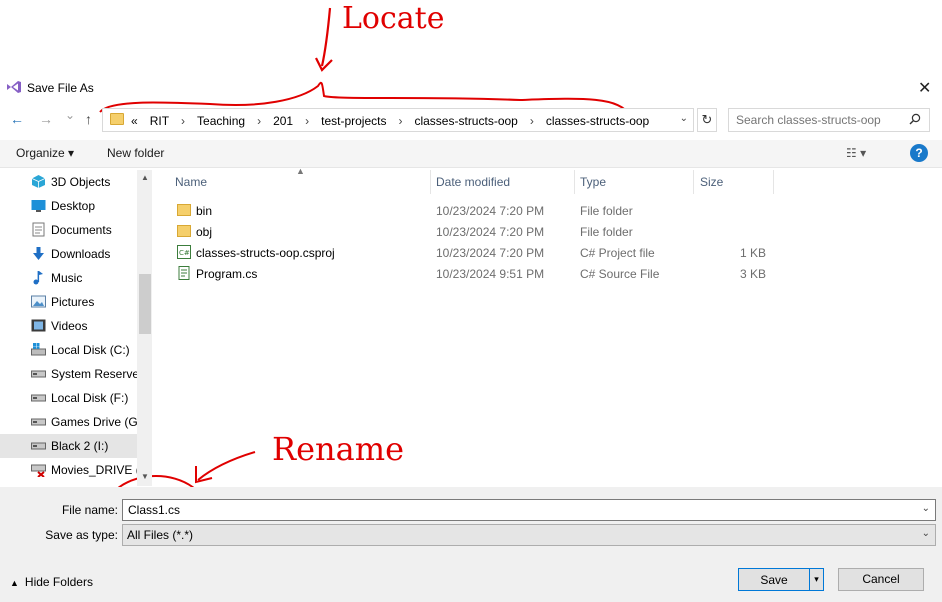 This screenshot has height=602, width=942. What do you see at coordinates (477, 210) in the screenshot?
I see `file-row: bin 10/23/2024 7:20 PM File folder` at bounding box center [477, 210].